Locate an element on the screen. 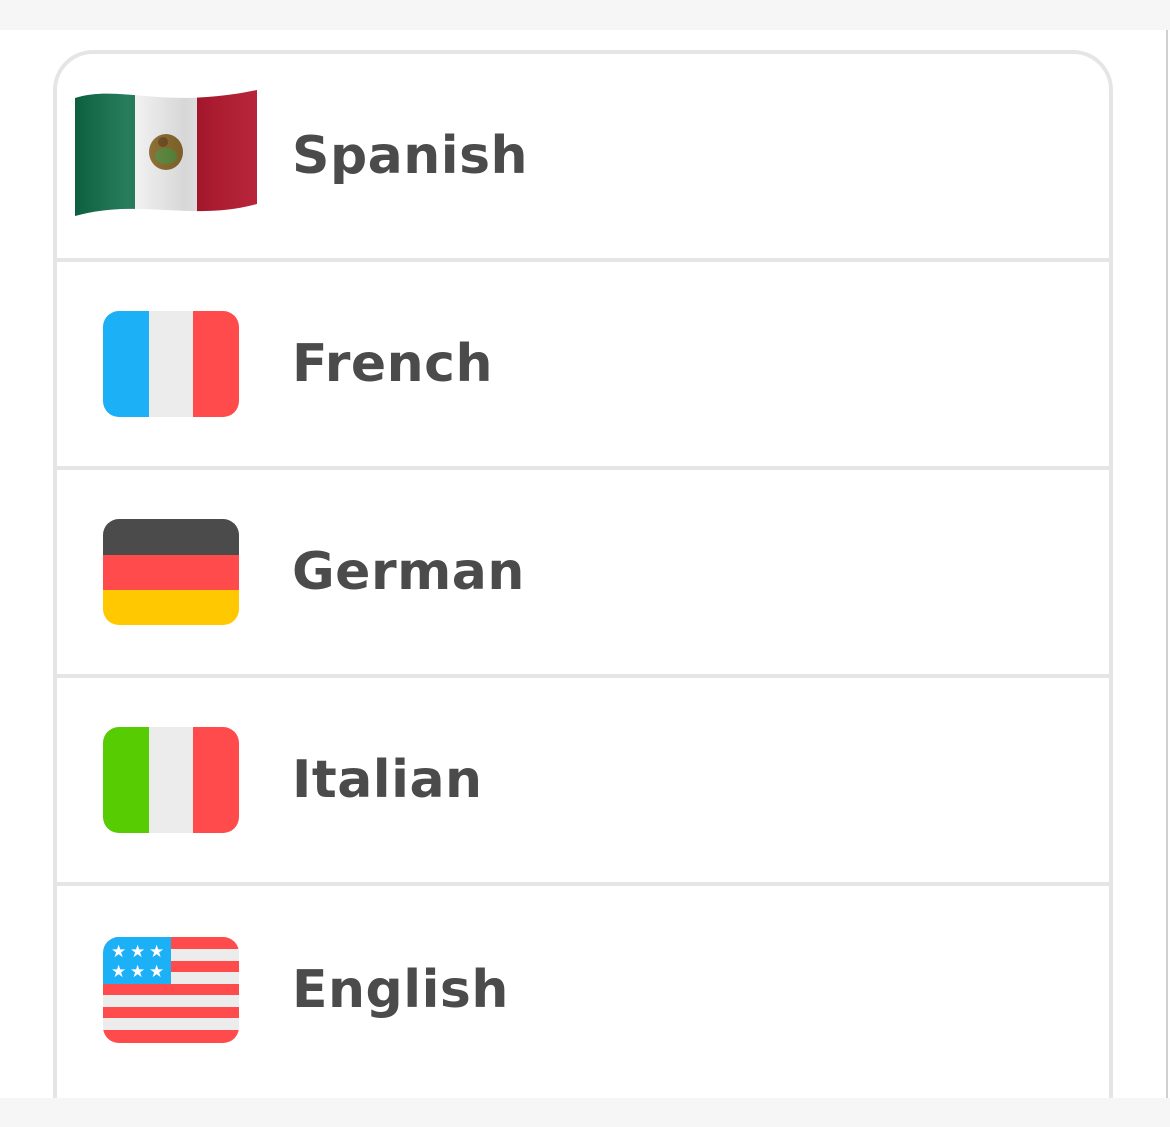  language-label-italian: Italian is located at coordinates (387, 780).